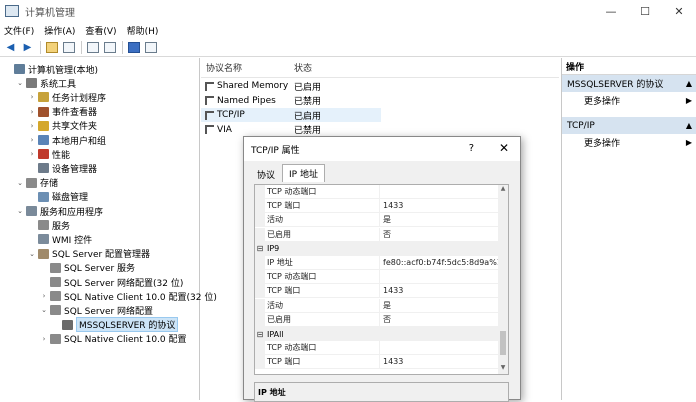 This screenshot has width=696, height=402. What do you see at coordinates (291, 86) in the screenshot?
I see `protocol-row: Shared Memory 已启用` at bounding box center [291, 86].